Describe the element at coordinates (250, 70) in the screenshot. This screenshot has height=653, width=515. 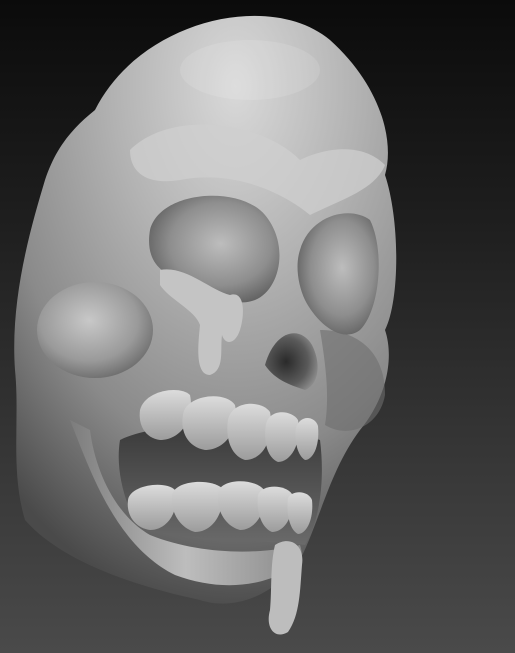
I see `cranium-highlight` at that location.